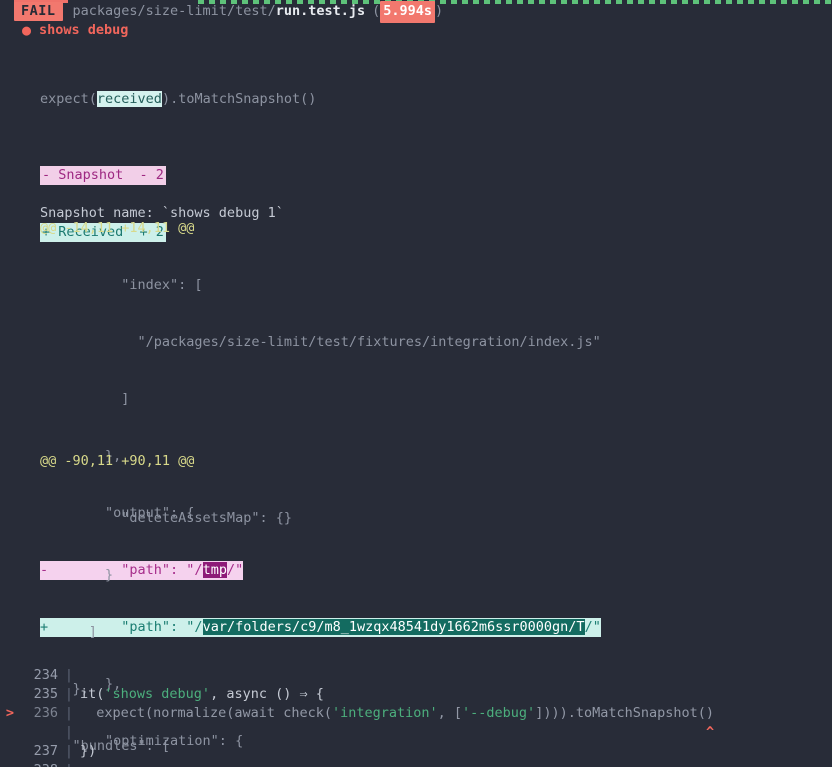 The width and height of the screenshot is (832, 767). What do you see at coordinates (710, 732) in the screenshot?
I see `caret-glyph: ^` at bounding box center [710, 732].